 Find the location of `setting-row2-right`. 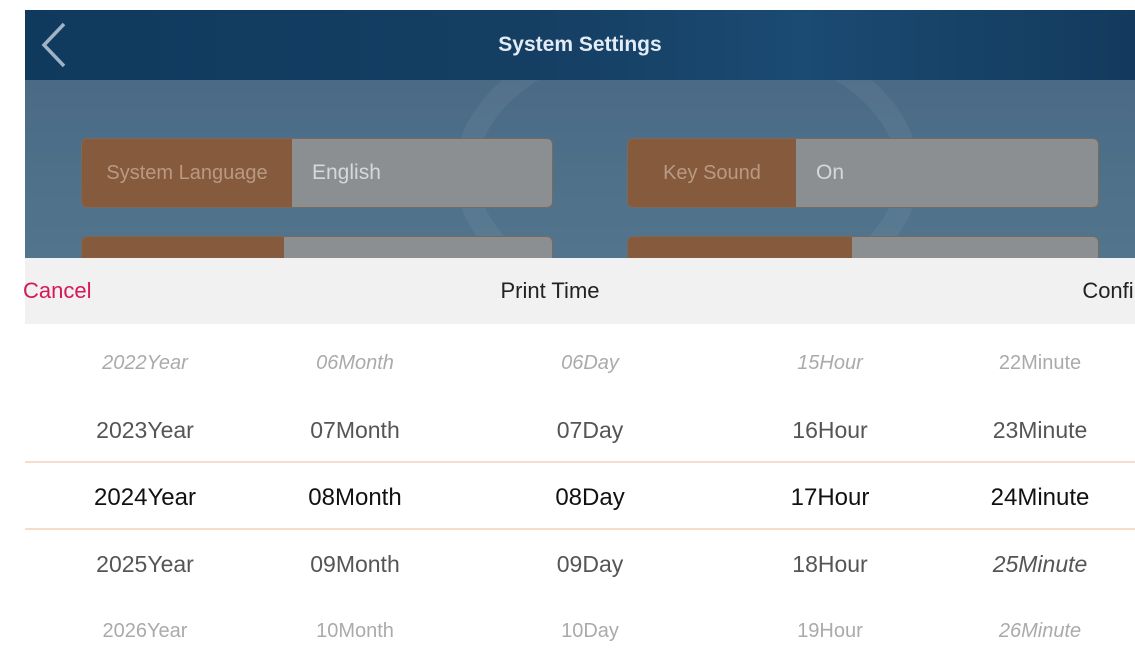

setting-row2-right is located at coordinates (863, 248).